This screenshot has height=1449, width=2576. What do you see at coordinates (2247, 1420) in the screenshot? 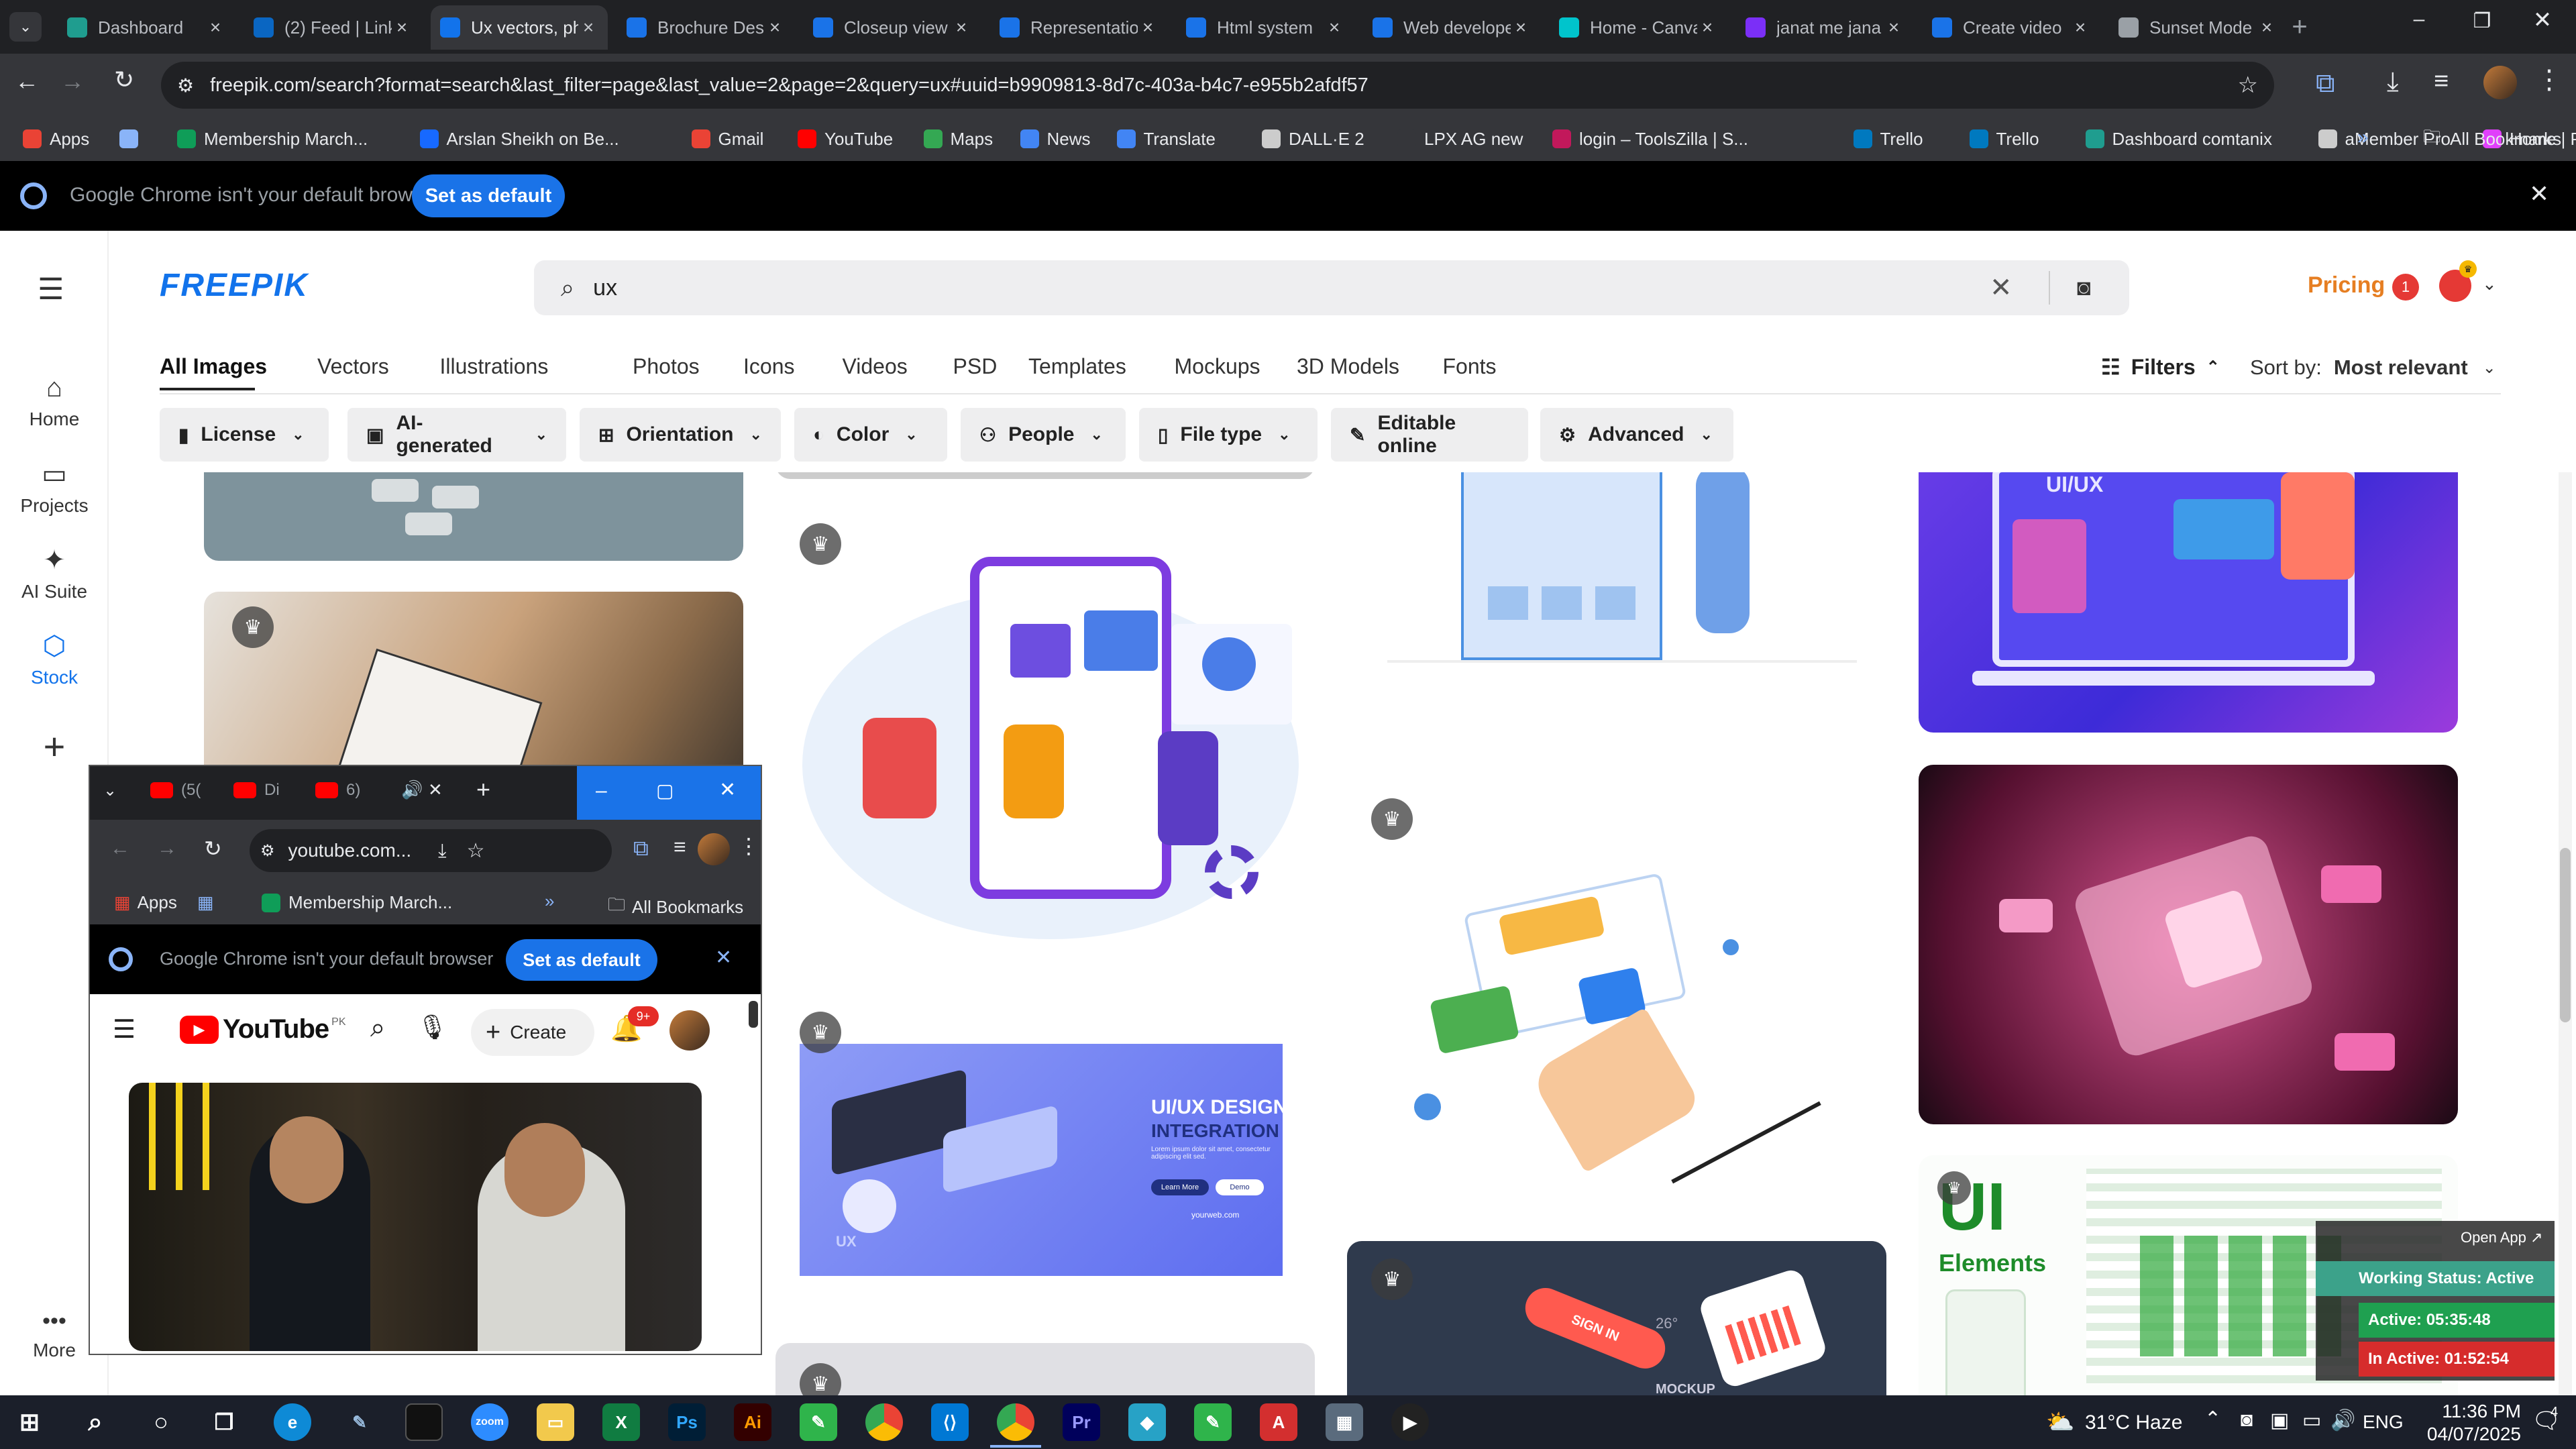
I see `tray-app-icon: ◙` at bounding box center [2247, 1420].